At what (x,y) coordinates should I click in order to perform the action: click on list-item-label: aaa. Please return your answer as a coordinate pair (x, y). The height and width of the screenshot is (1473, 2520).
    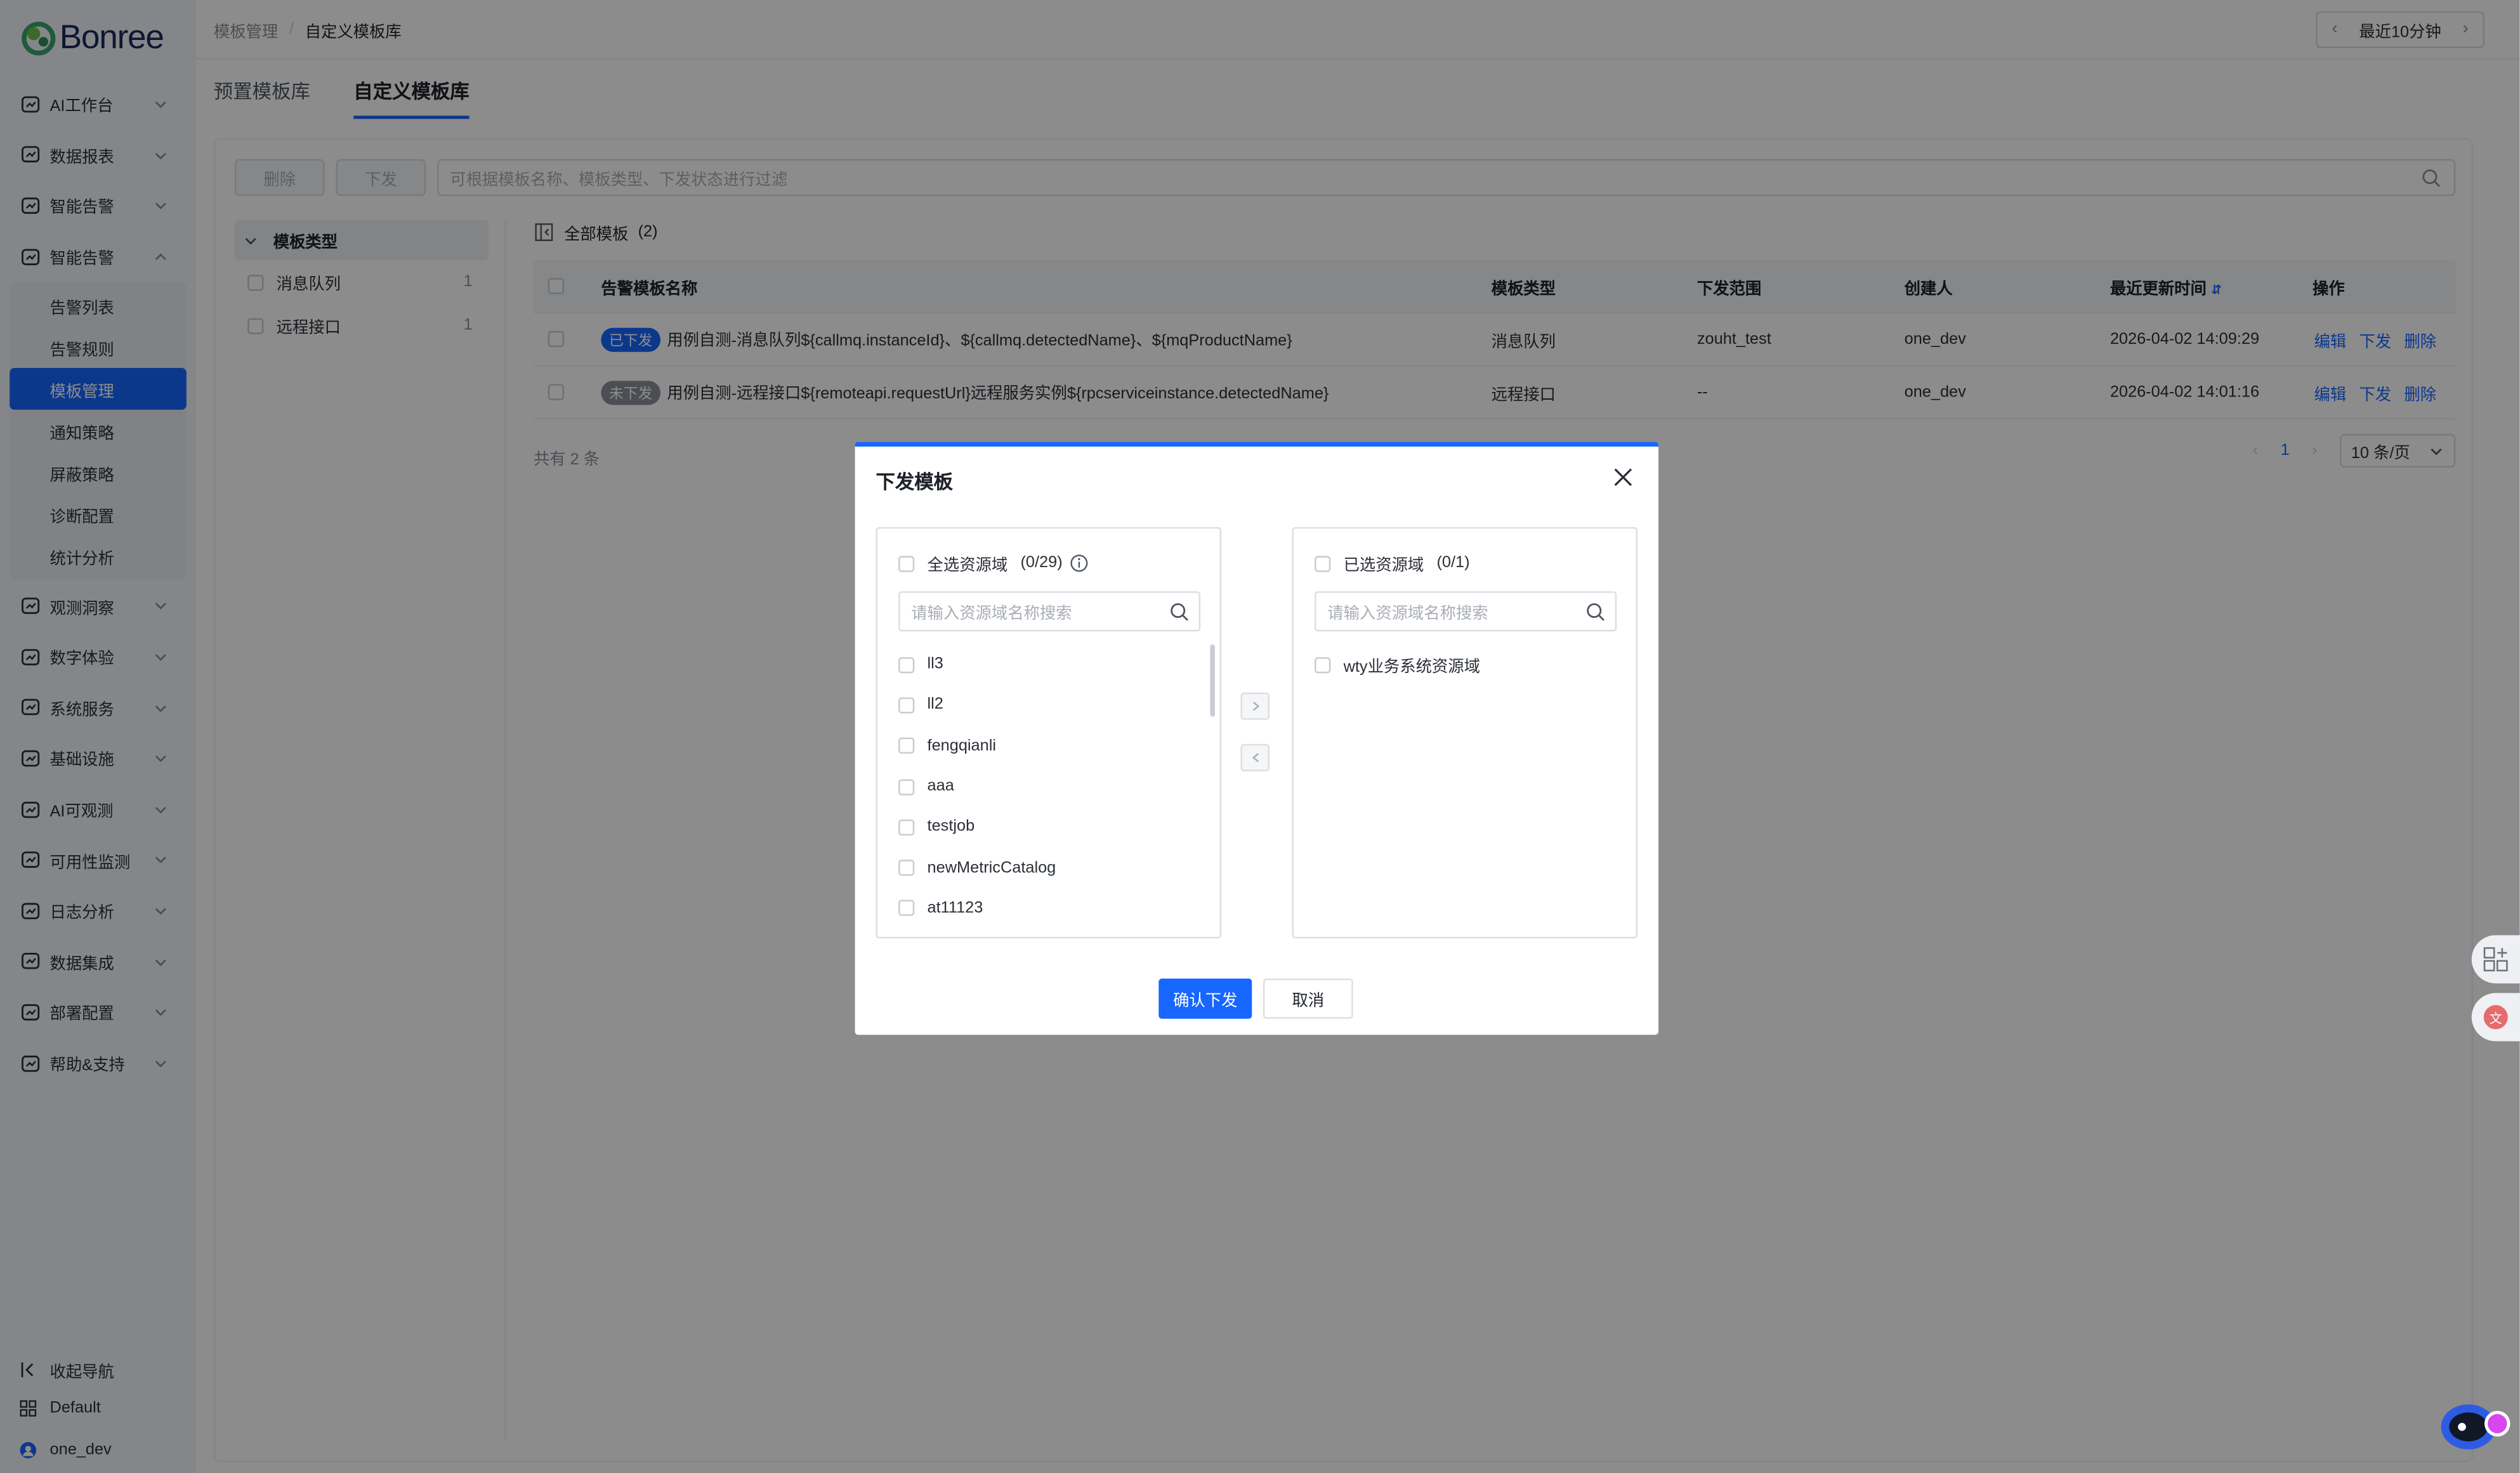
    Looking at the image, I should click on (941, 786).